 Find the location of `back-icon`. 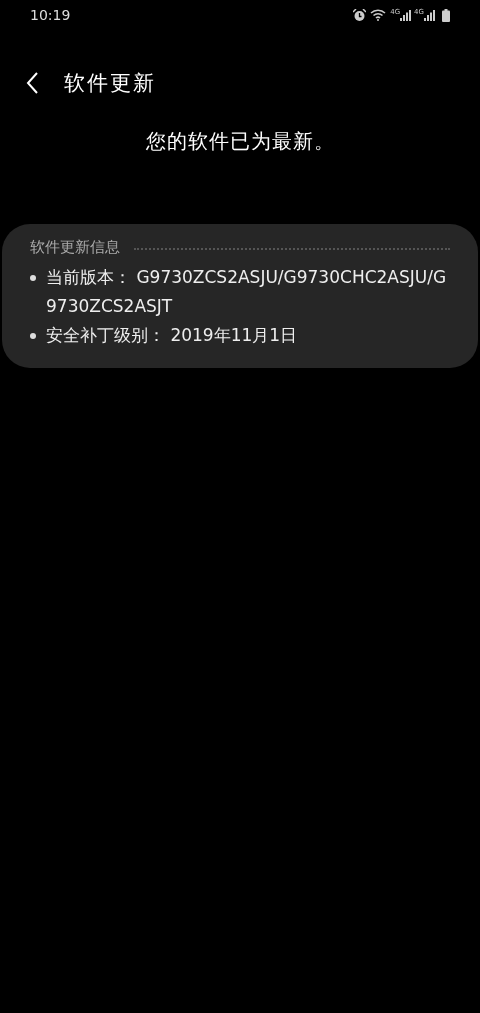

back-icon is located at coordinates (32, 83).